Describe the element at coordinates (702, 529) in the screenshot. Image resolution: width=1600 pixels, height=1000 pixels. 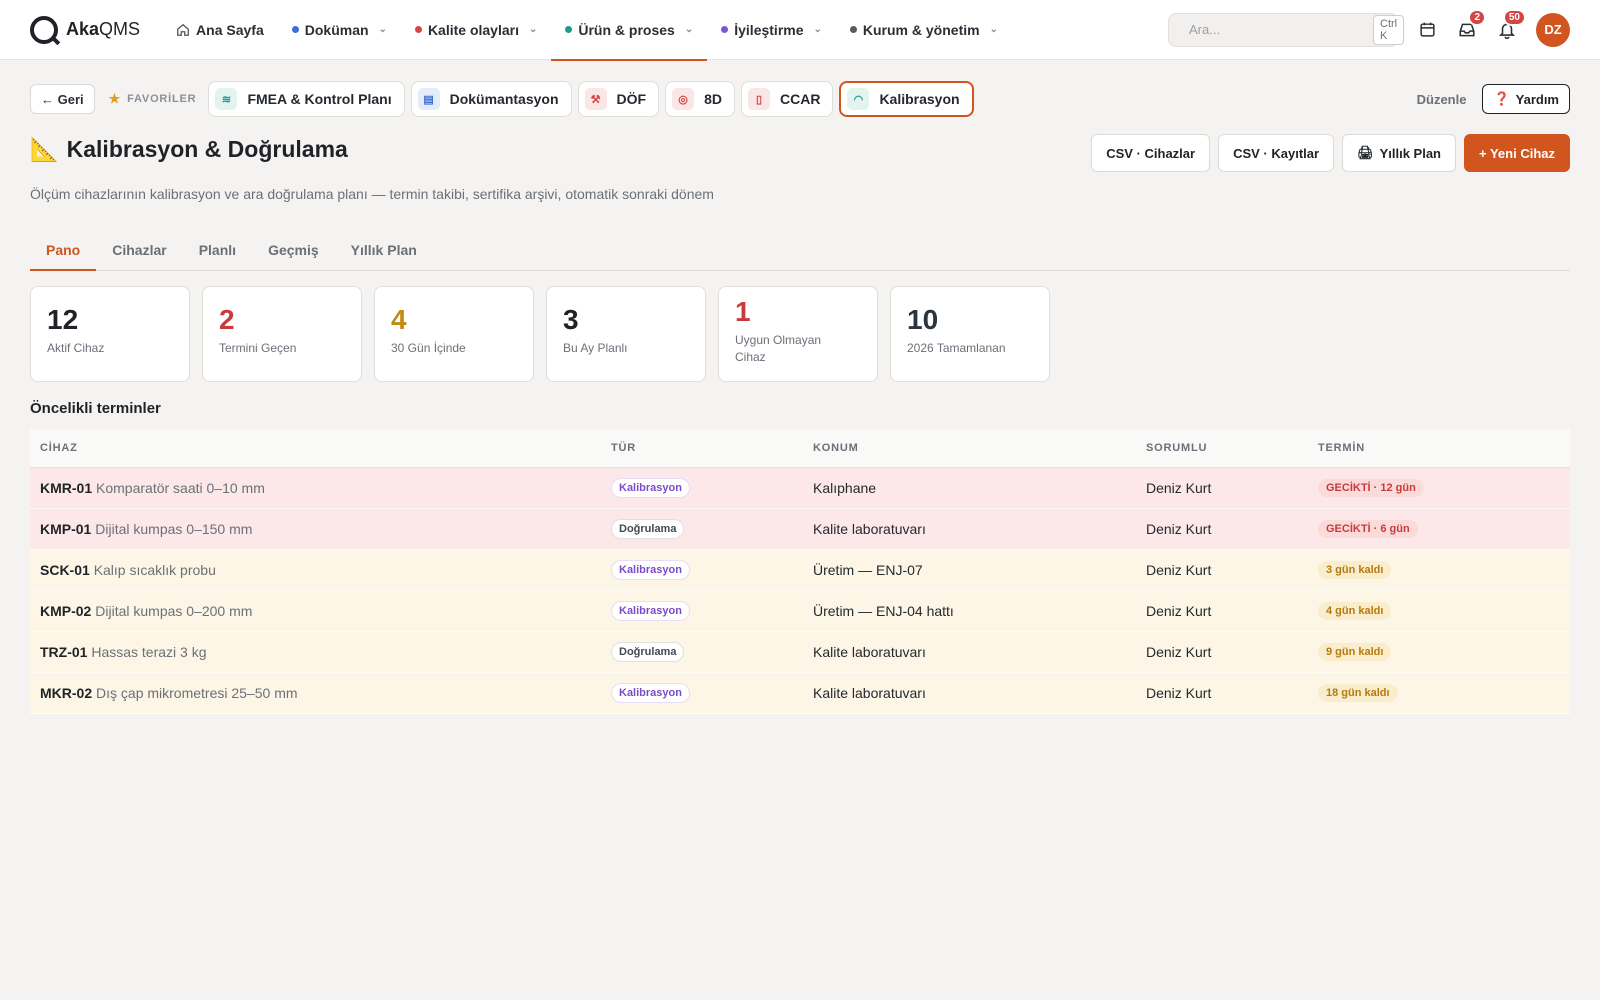
I see `type-cell: Doğrulama` at that location.